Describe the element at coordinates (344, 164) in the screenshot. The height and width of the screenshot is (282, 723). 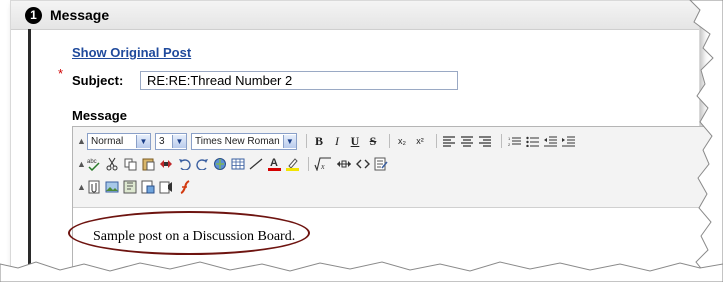
I see `resize-icon` at that location.